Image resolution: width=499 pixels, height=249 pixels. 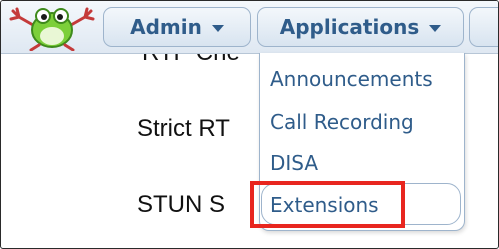 What do you see at coordinates (351, 79) in the screenshot?
I see `menu-item-announcements: Announcements` at bounding box center [351, 79].